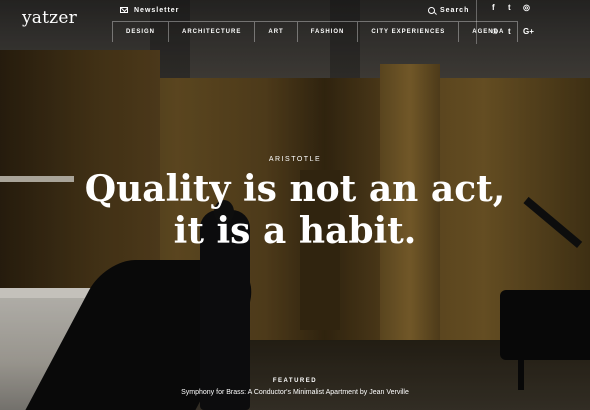 The height and width of the screenshot is (410, 590). I want to click on nav-item-city-experiences: CITY EXPERIENCES, so click(407, 32).